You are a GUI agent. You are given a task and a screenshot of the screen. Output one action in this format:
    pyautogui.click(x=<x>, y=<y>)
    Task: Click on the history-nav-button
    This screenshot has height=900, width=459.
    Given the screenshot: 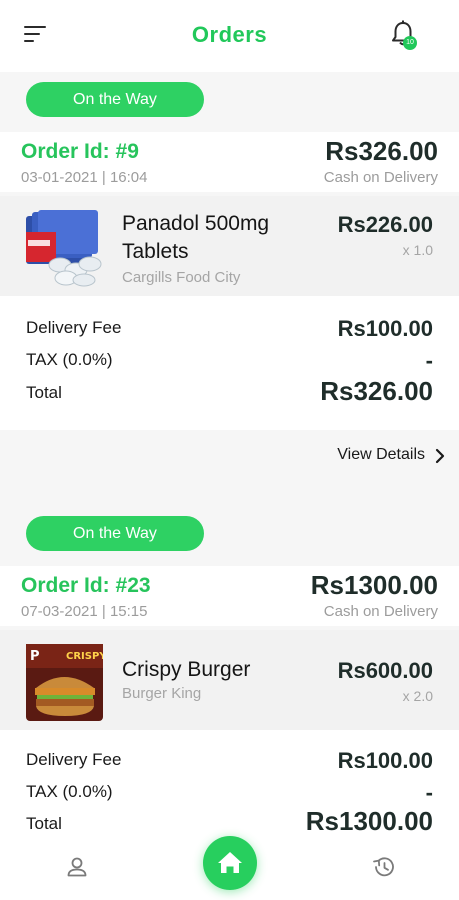 What is the action you would take?
    pyautogui.click(x=384, y=867)
    